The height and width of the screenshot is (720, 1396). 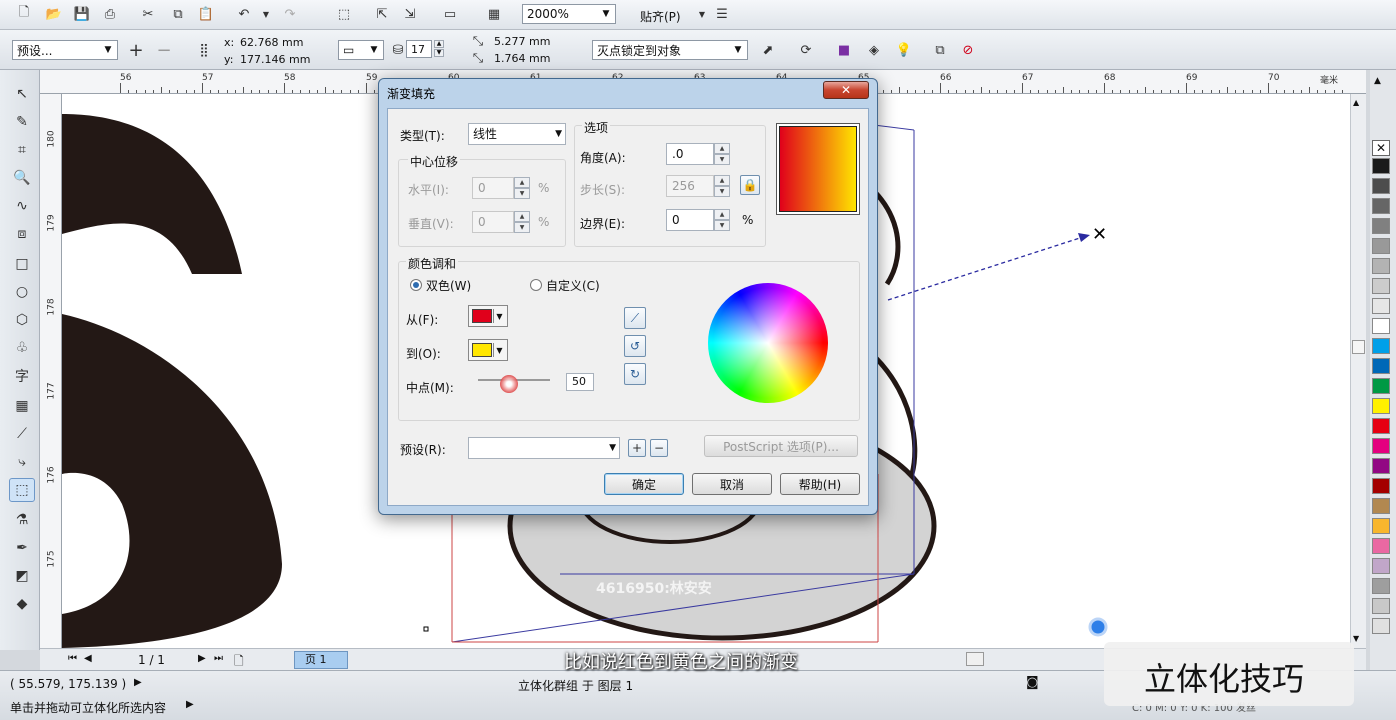 I want to click on extrusion-type-combo: ▭ ▼, so click(x=361, y=50).